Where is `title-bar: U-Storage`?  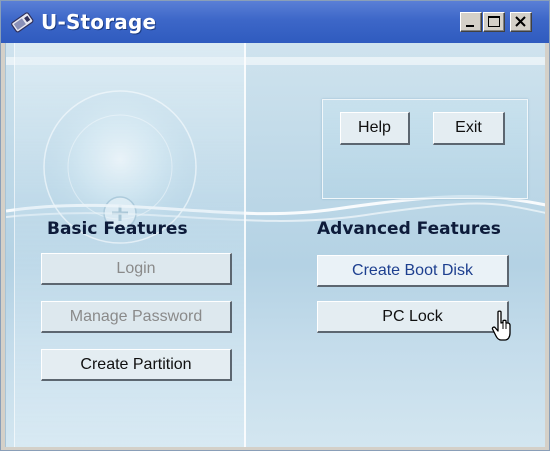
title-bar: U-Storage is located at coordinates (275, 22).